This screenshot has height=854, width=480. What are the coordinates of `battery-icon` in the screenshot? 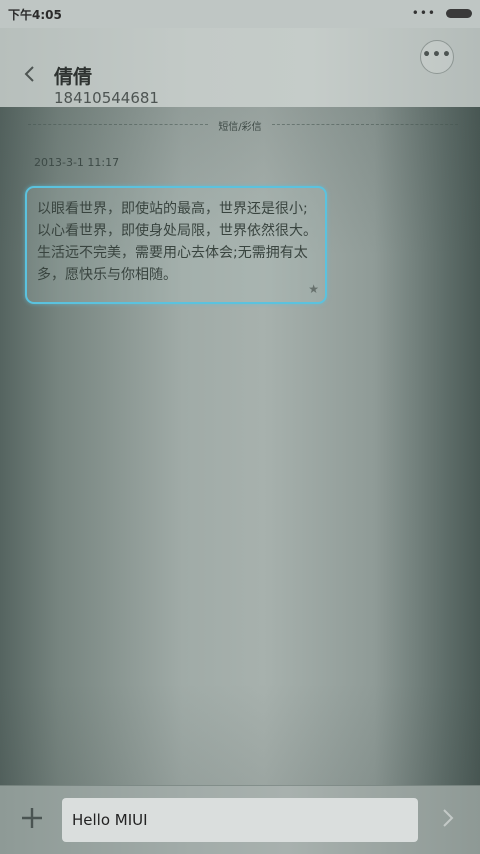 It's located at (459, 13).